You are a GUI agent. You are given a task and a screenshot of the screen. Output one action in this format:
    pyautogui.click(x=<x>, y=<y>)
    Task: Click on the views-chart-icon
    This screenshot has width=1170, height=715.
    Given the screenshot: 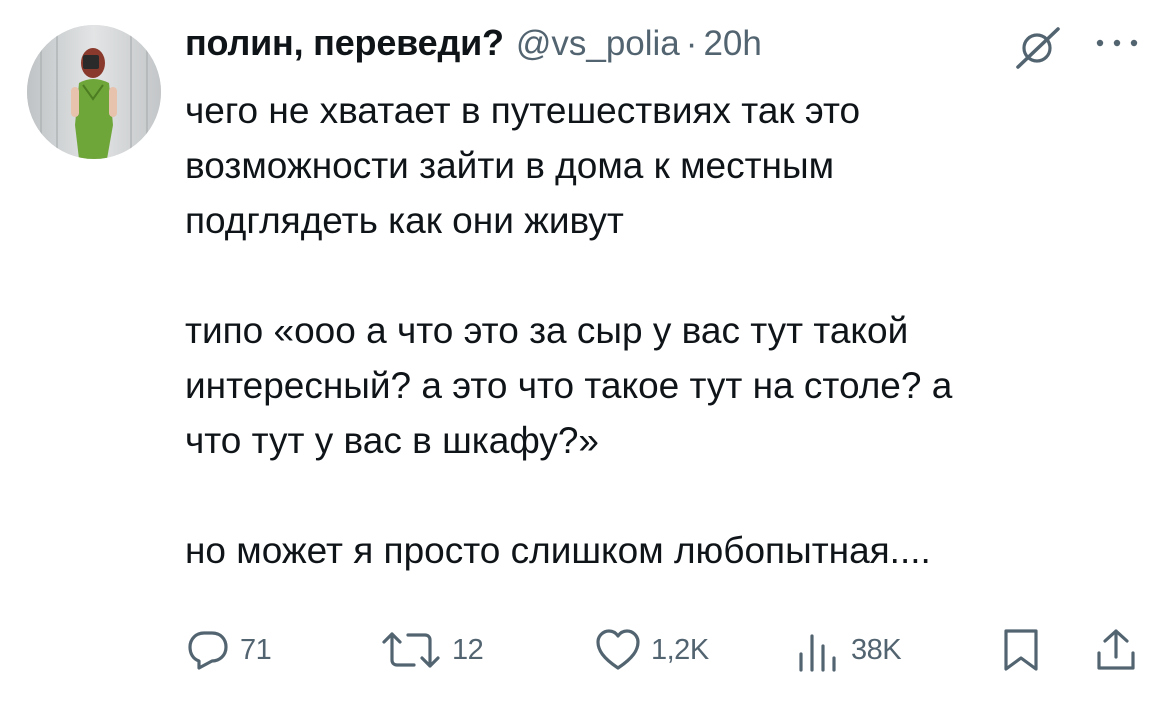 What is the action you would take?
    pyautogui.click(x=817, y=653)
    